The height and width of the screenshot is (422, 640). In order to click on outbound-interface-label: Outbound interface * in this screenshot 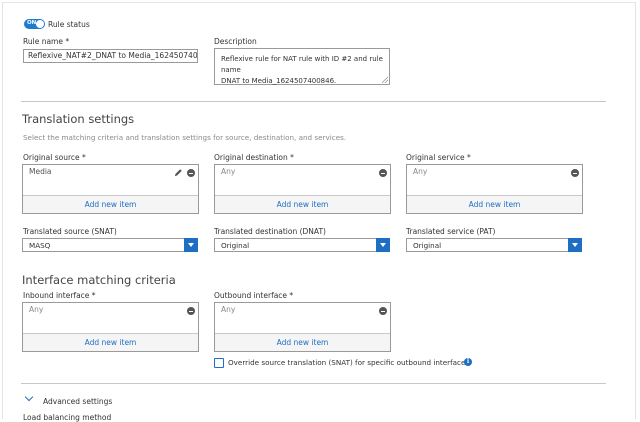, I will do `click(254, 295)`.